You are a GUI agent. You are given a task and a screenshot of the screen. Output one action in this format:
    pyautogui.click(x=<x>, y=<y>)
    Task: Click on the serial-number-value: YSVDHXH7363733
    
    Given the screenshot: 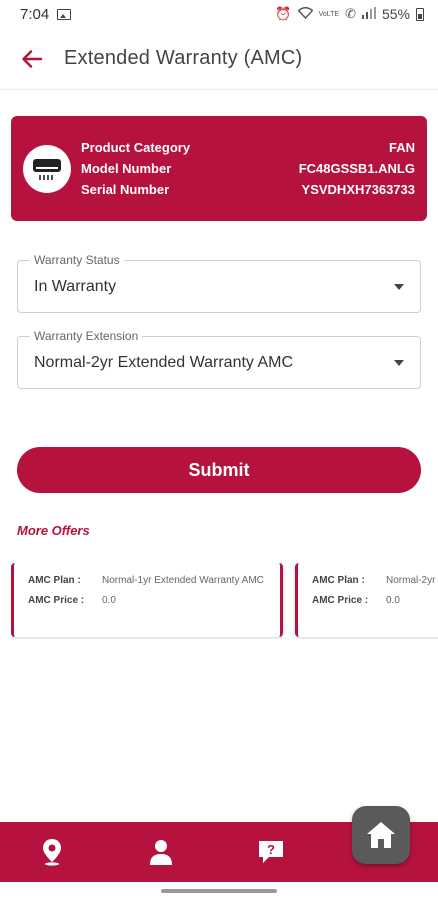 What is the action you would take?
    pyautogui.click(x=358, y=189)
    